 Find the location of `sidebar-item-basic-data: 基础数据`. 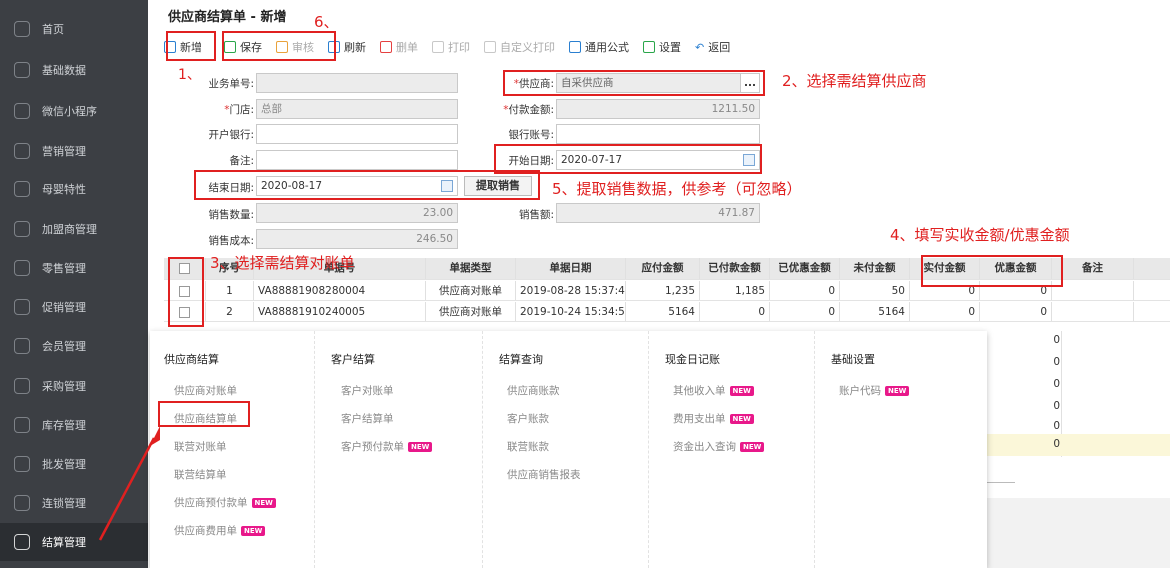

sidebar-item-basic-data: 基础数据 is located at coordinates (74, 70).